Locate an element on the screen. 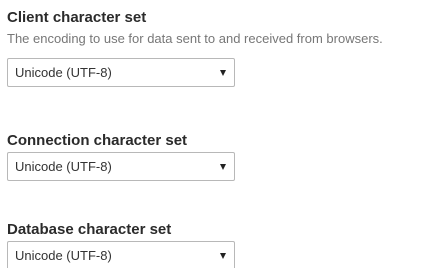 This screenshot has width=444, height=268. database-charset-setting: Database character set Unicode (UTF-8) is located at coordinates (121, 244).